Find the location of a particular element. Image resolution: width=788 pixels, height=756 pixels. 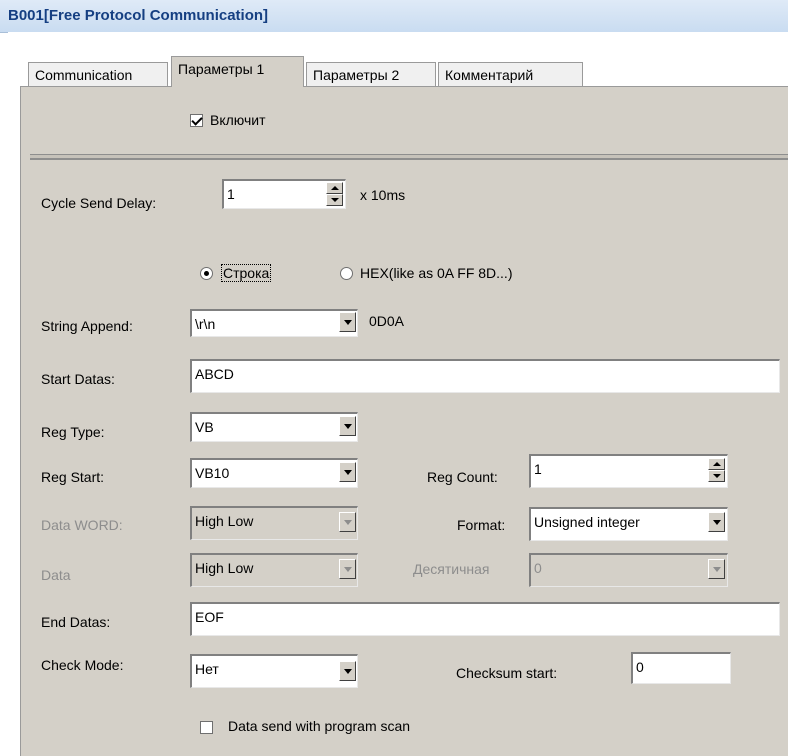

data-dropdown-icon is located at coordinates (347, 569).